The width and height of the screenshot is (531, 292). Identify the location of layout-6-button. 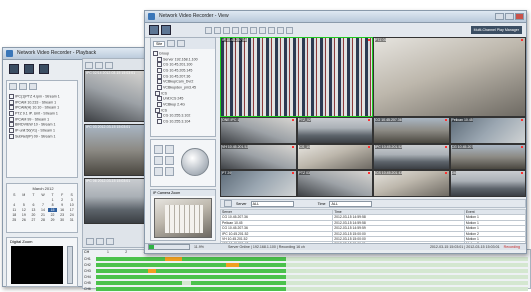
(226, 30).